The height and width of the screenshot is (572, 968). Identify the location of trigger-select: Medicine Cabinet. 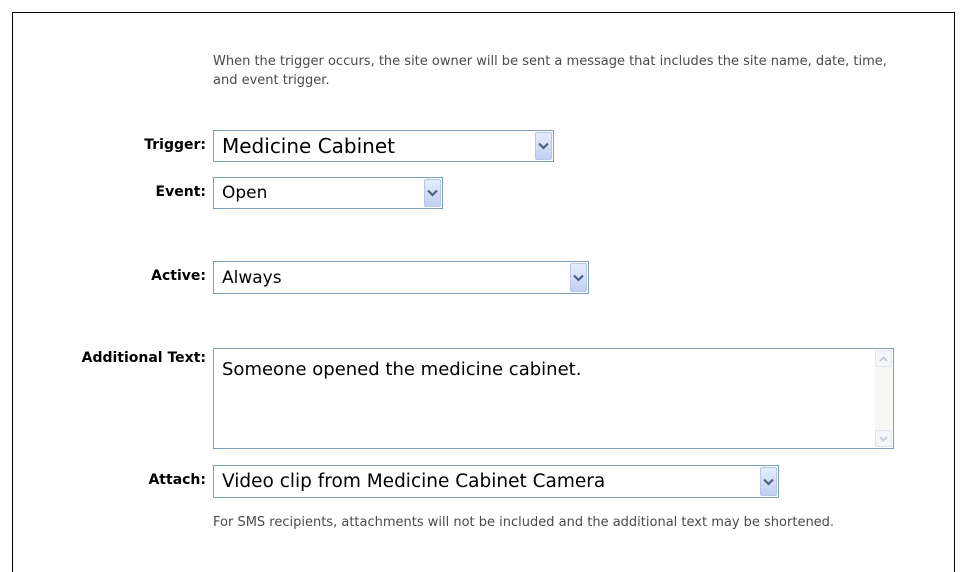
(383, 146).